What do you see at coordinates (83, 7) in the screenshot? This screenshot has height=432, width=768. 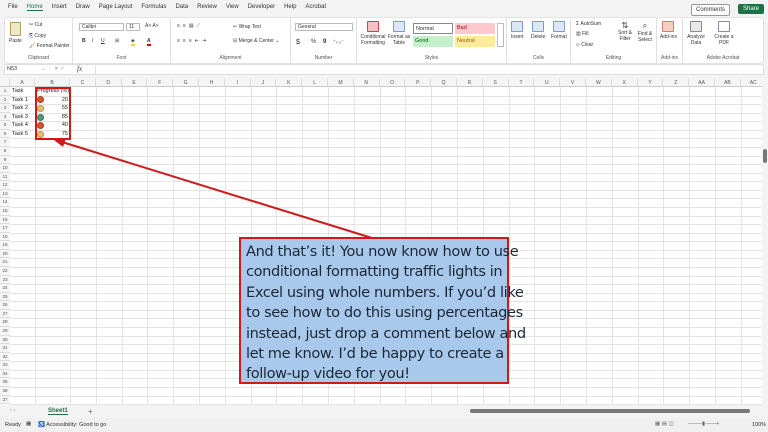 I see `menu-tab-draw: Draw` at bounding box center [83, 7].